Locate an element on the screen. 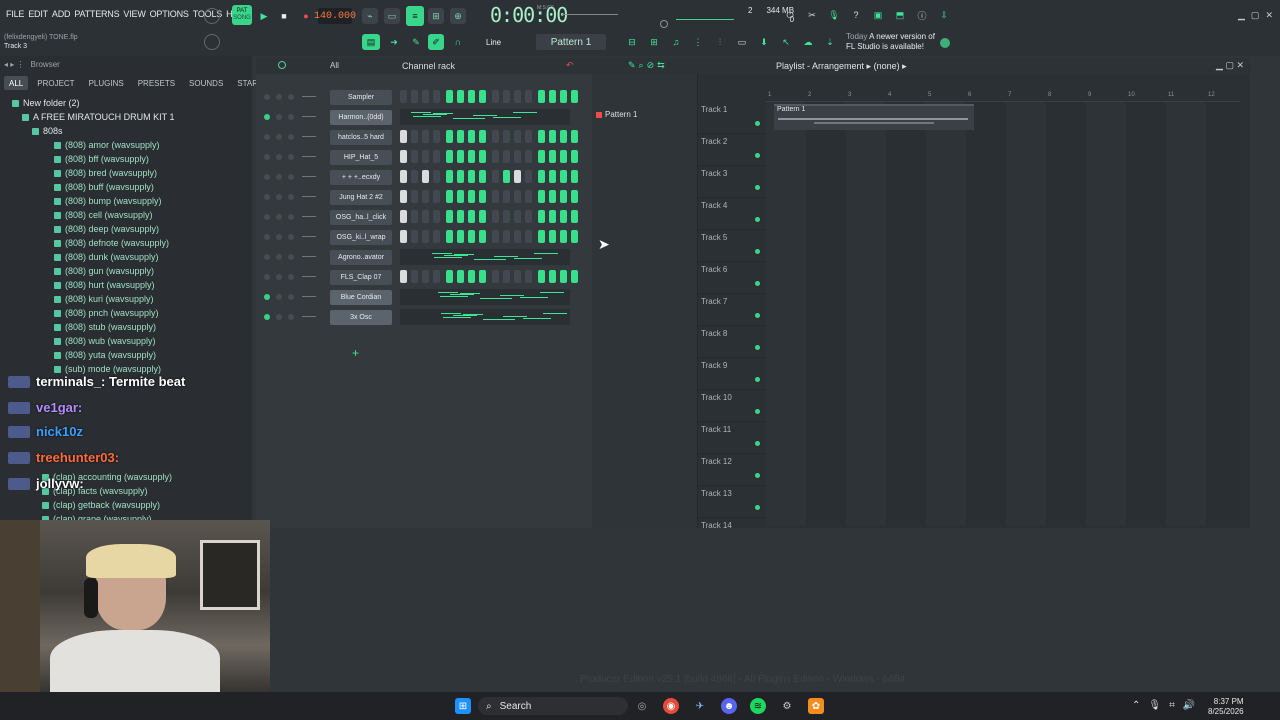  browser-tab: PLUGINS is located at coordinates (106, 83).